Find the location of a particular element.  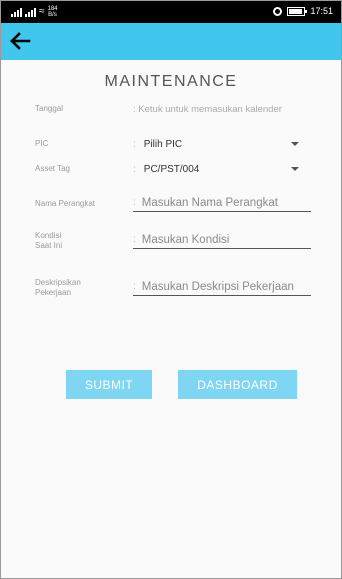

deskripsi-field: : is located at coordinates (222, 287).